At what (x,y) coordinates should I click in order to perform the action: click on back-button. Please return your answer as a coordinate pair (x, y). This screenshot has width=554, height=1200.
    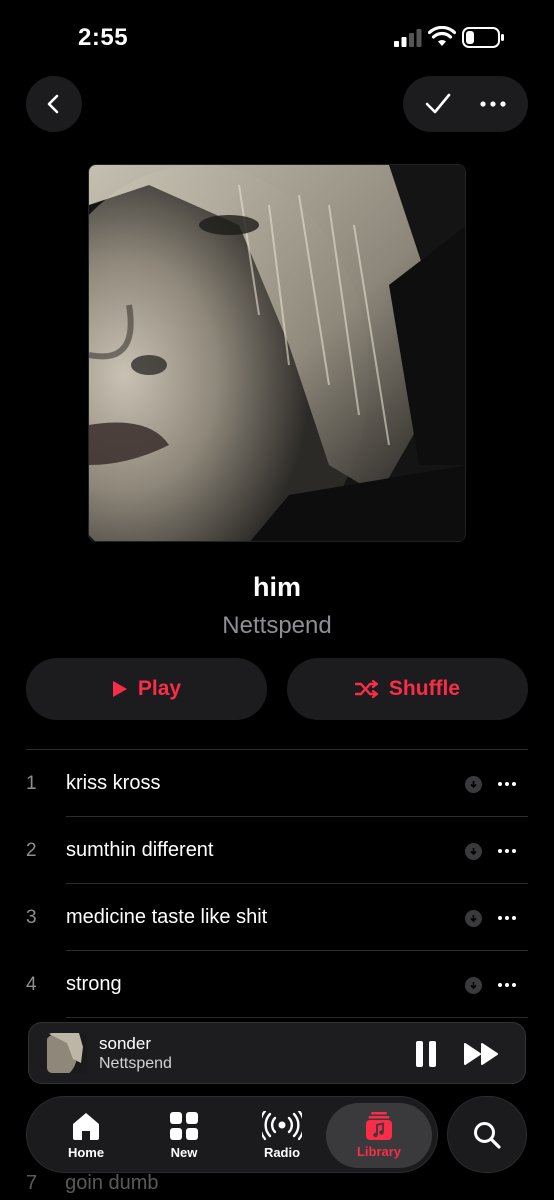
    Looking at the image, I should click on (54, 104).